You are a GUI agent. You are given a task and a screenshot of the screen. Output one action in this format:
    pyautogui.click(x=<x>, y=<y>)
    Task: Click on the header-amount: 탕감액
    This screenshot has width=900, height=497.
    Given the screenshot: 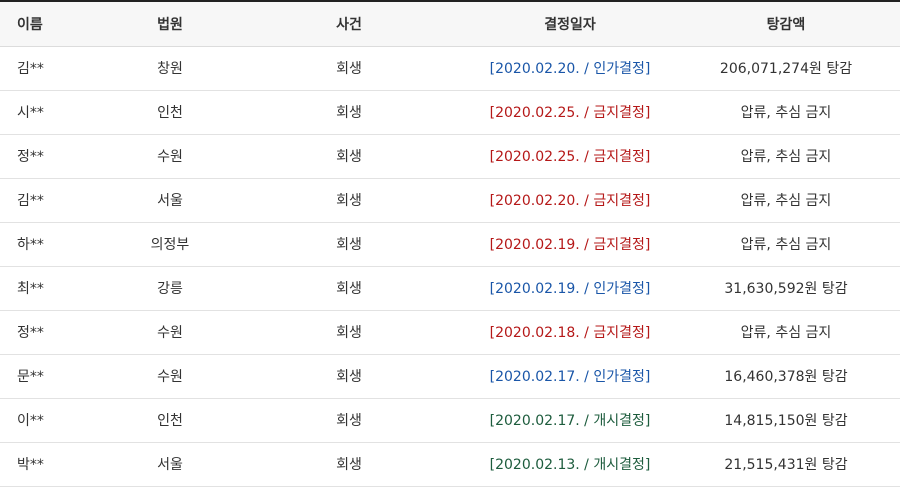 What is the action you would take?
    pyautogui.click(x=786, y=24)
    